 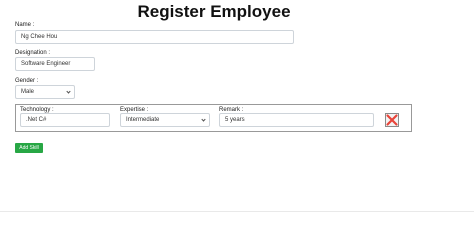 What do you see at coordinates (237, 211) in the screenshot?
I see `bottom-divider` at bounding box center [237, 211].